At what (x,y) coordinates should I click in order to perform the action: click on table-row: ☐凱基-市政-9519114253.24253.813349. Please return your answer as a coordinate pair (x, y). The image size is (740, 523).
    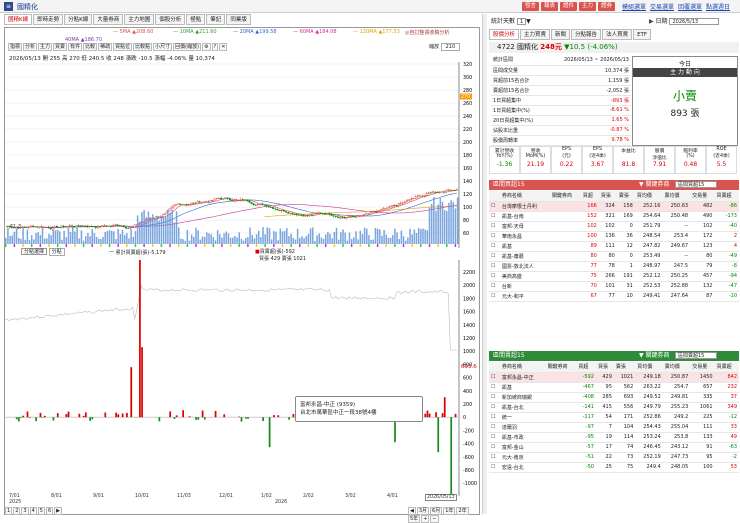
    Looking at the image, I should click on (614, 437).